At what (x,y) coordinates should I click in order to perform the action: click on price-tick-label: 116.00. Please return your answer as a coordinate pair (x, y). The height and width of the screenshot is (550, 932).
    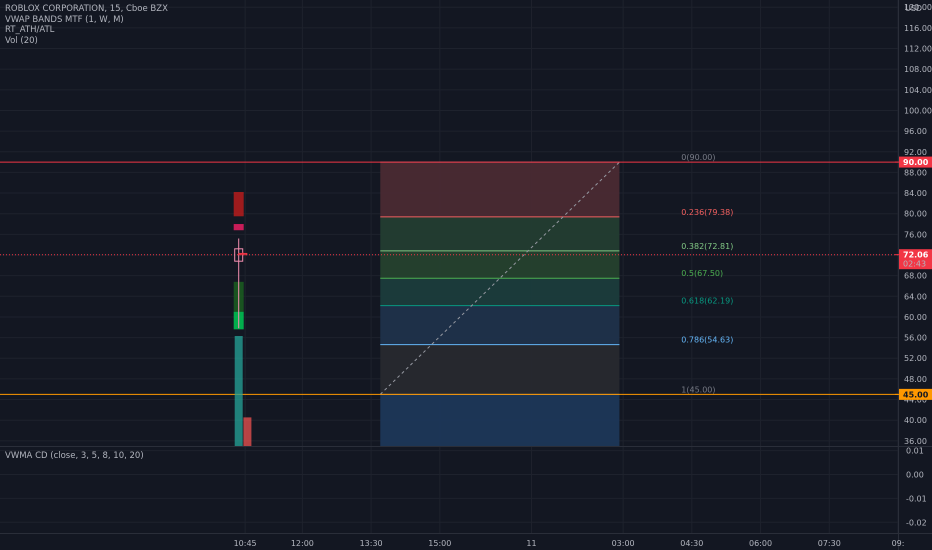
    Looking at the image, I should click on (918, 28).